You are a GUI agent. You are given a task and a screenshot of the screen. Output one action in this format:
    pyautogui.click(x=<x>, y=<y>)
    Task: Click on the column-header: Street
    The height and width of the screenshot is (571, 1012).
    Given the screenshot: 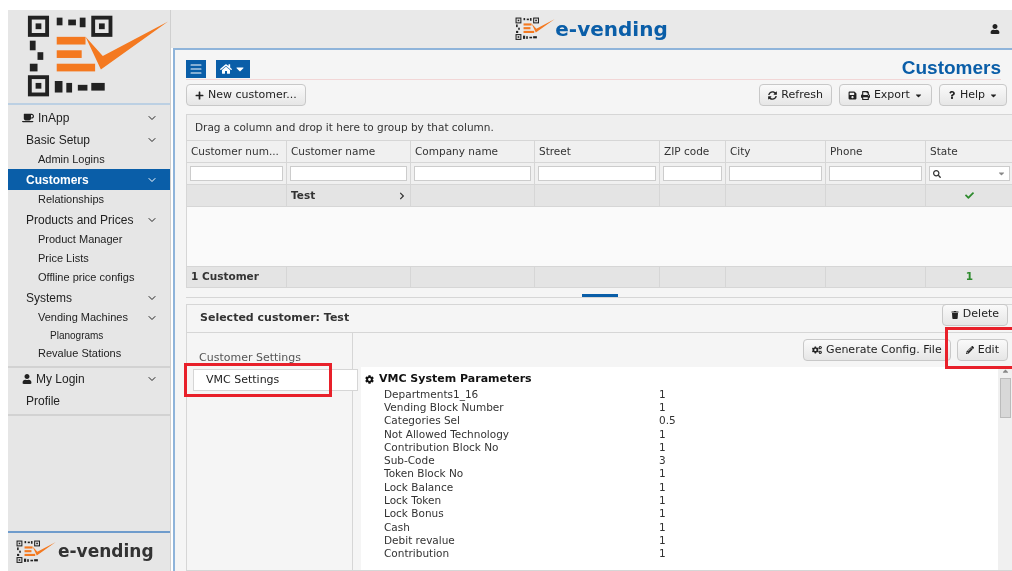 What is the action you would take?
    pyautogui.click(x=597, y=151)
    